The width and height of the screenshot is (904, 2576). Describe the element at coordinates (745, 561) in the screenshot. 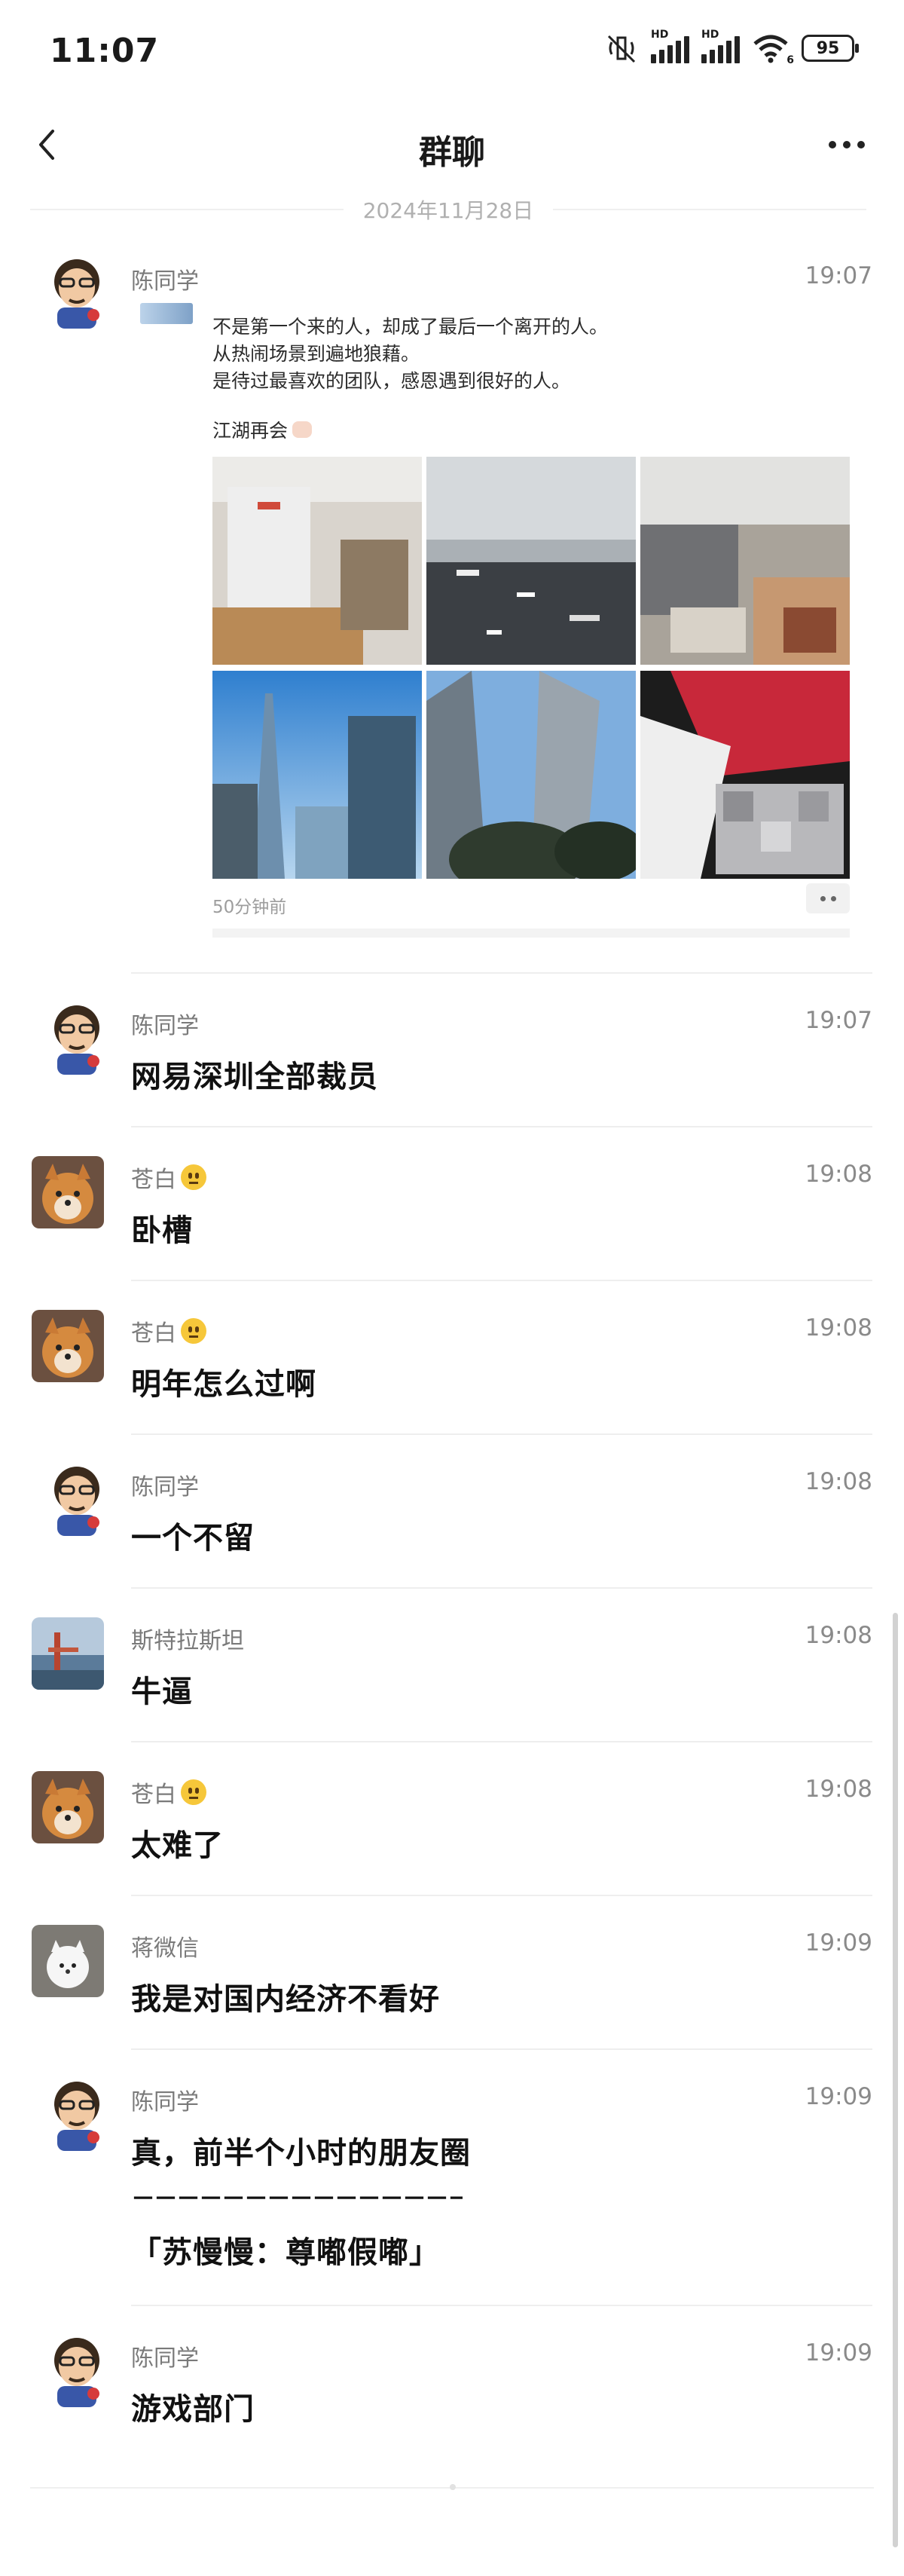

I see `office-boxes-photo` at that location.